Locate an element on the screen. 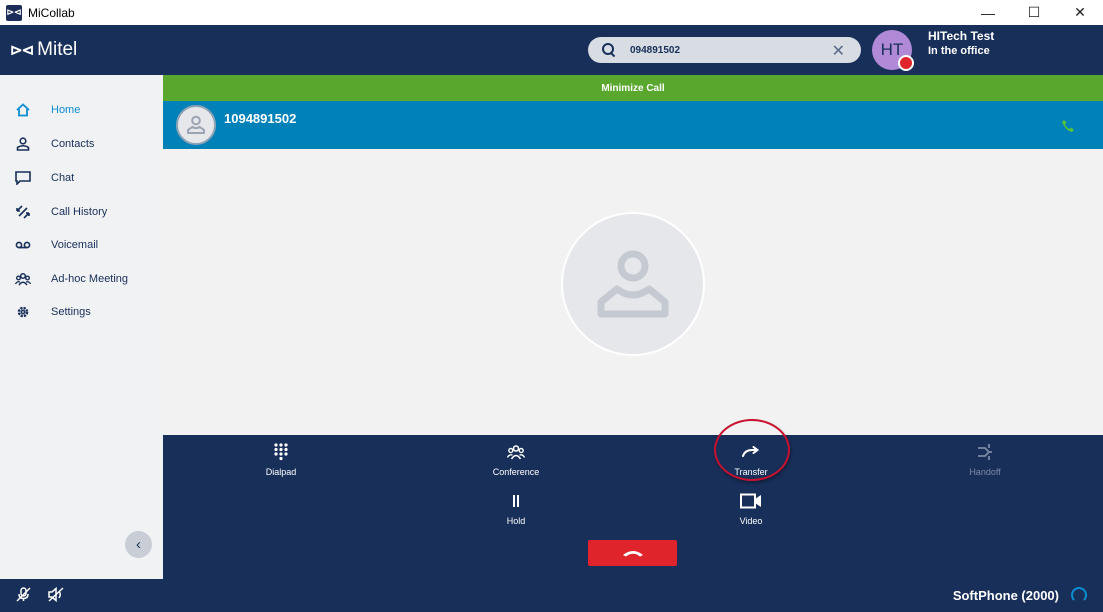  sidebar-item-label: Home is located at coordinates (66, 110).